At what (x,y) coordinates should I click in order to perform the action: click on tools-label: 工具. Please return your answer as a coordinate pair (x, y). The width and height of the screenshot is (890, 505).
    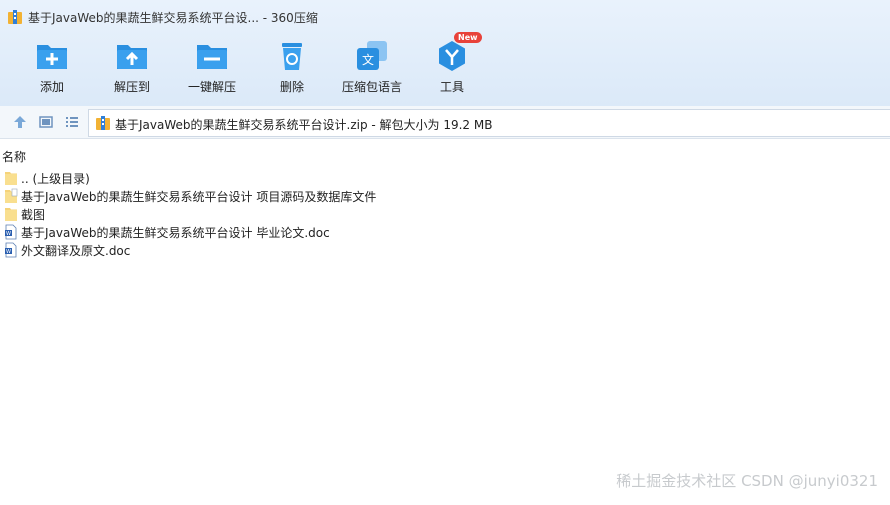
    Looking at the image, I should click on (451, 87).